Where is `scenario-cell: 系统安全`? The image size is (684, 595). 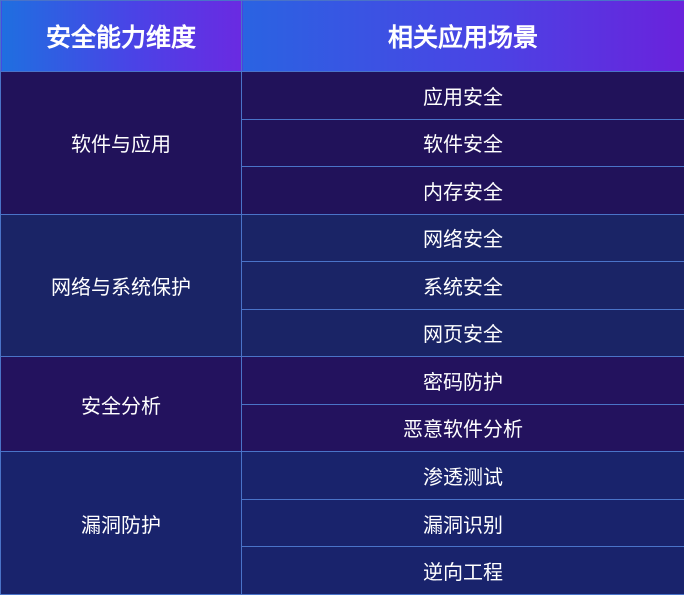 scenario-cell: 系统安全 is located at coordinates (462, 285).